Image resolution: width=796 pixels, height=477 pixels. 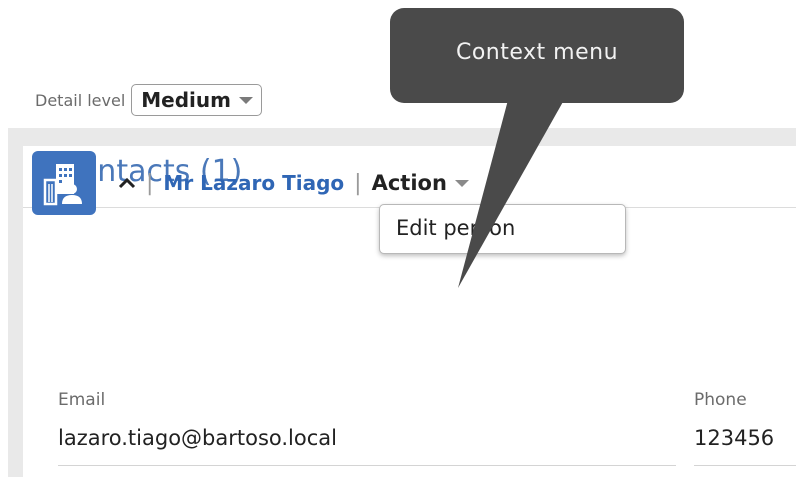 What do you see at coordinates (455, 228) in the screenshot?
I see `menu-item-edit-person: Edit person` at bounding box center [455, 228].